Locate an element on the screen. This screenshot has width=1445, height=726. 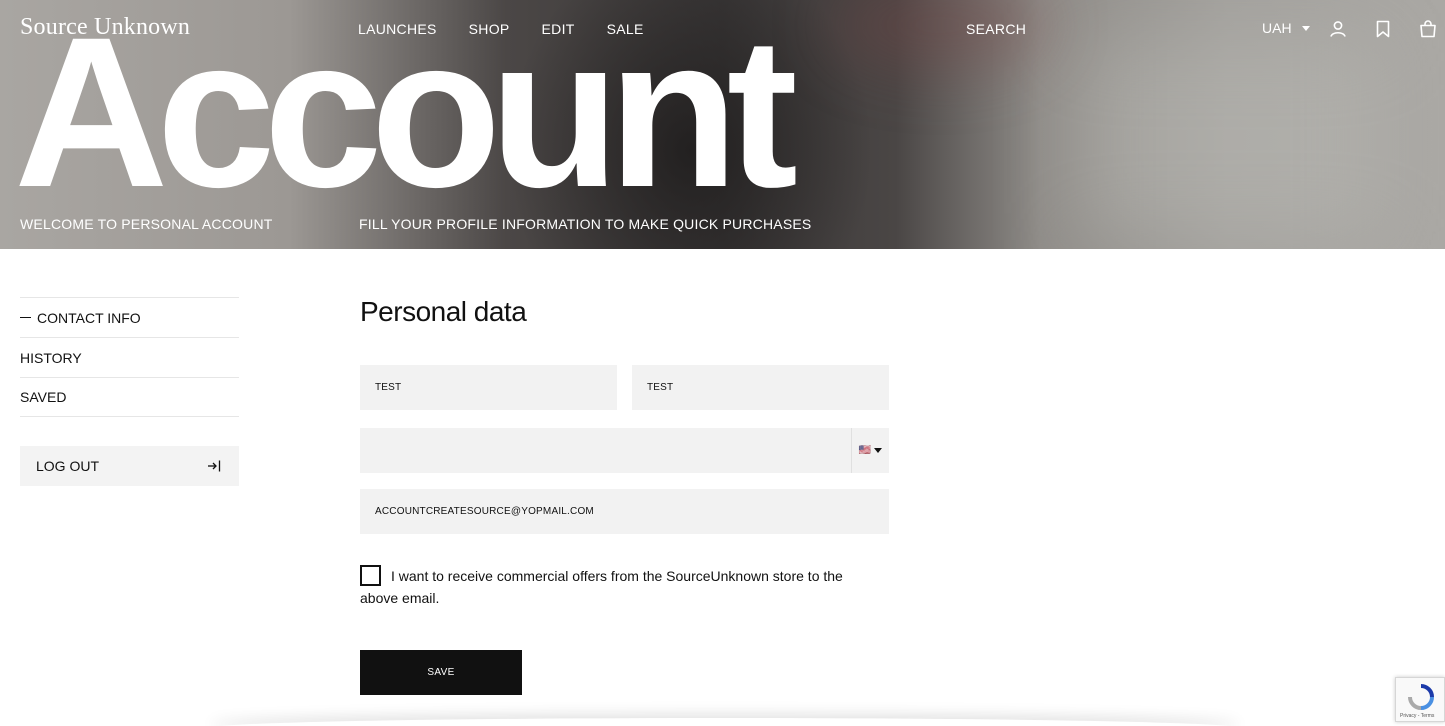
country-code-selector: 🇺🇸 is located at coordinates (870, 450).